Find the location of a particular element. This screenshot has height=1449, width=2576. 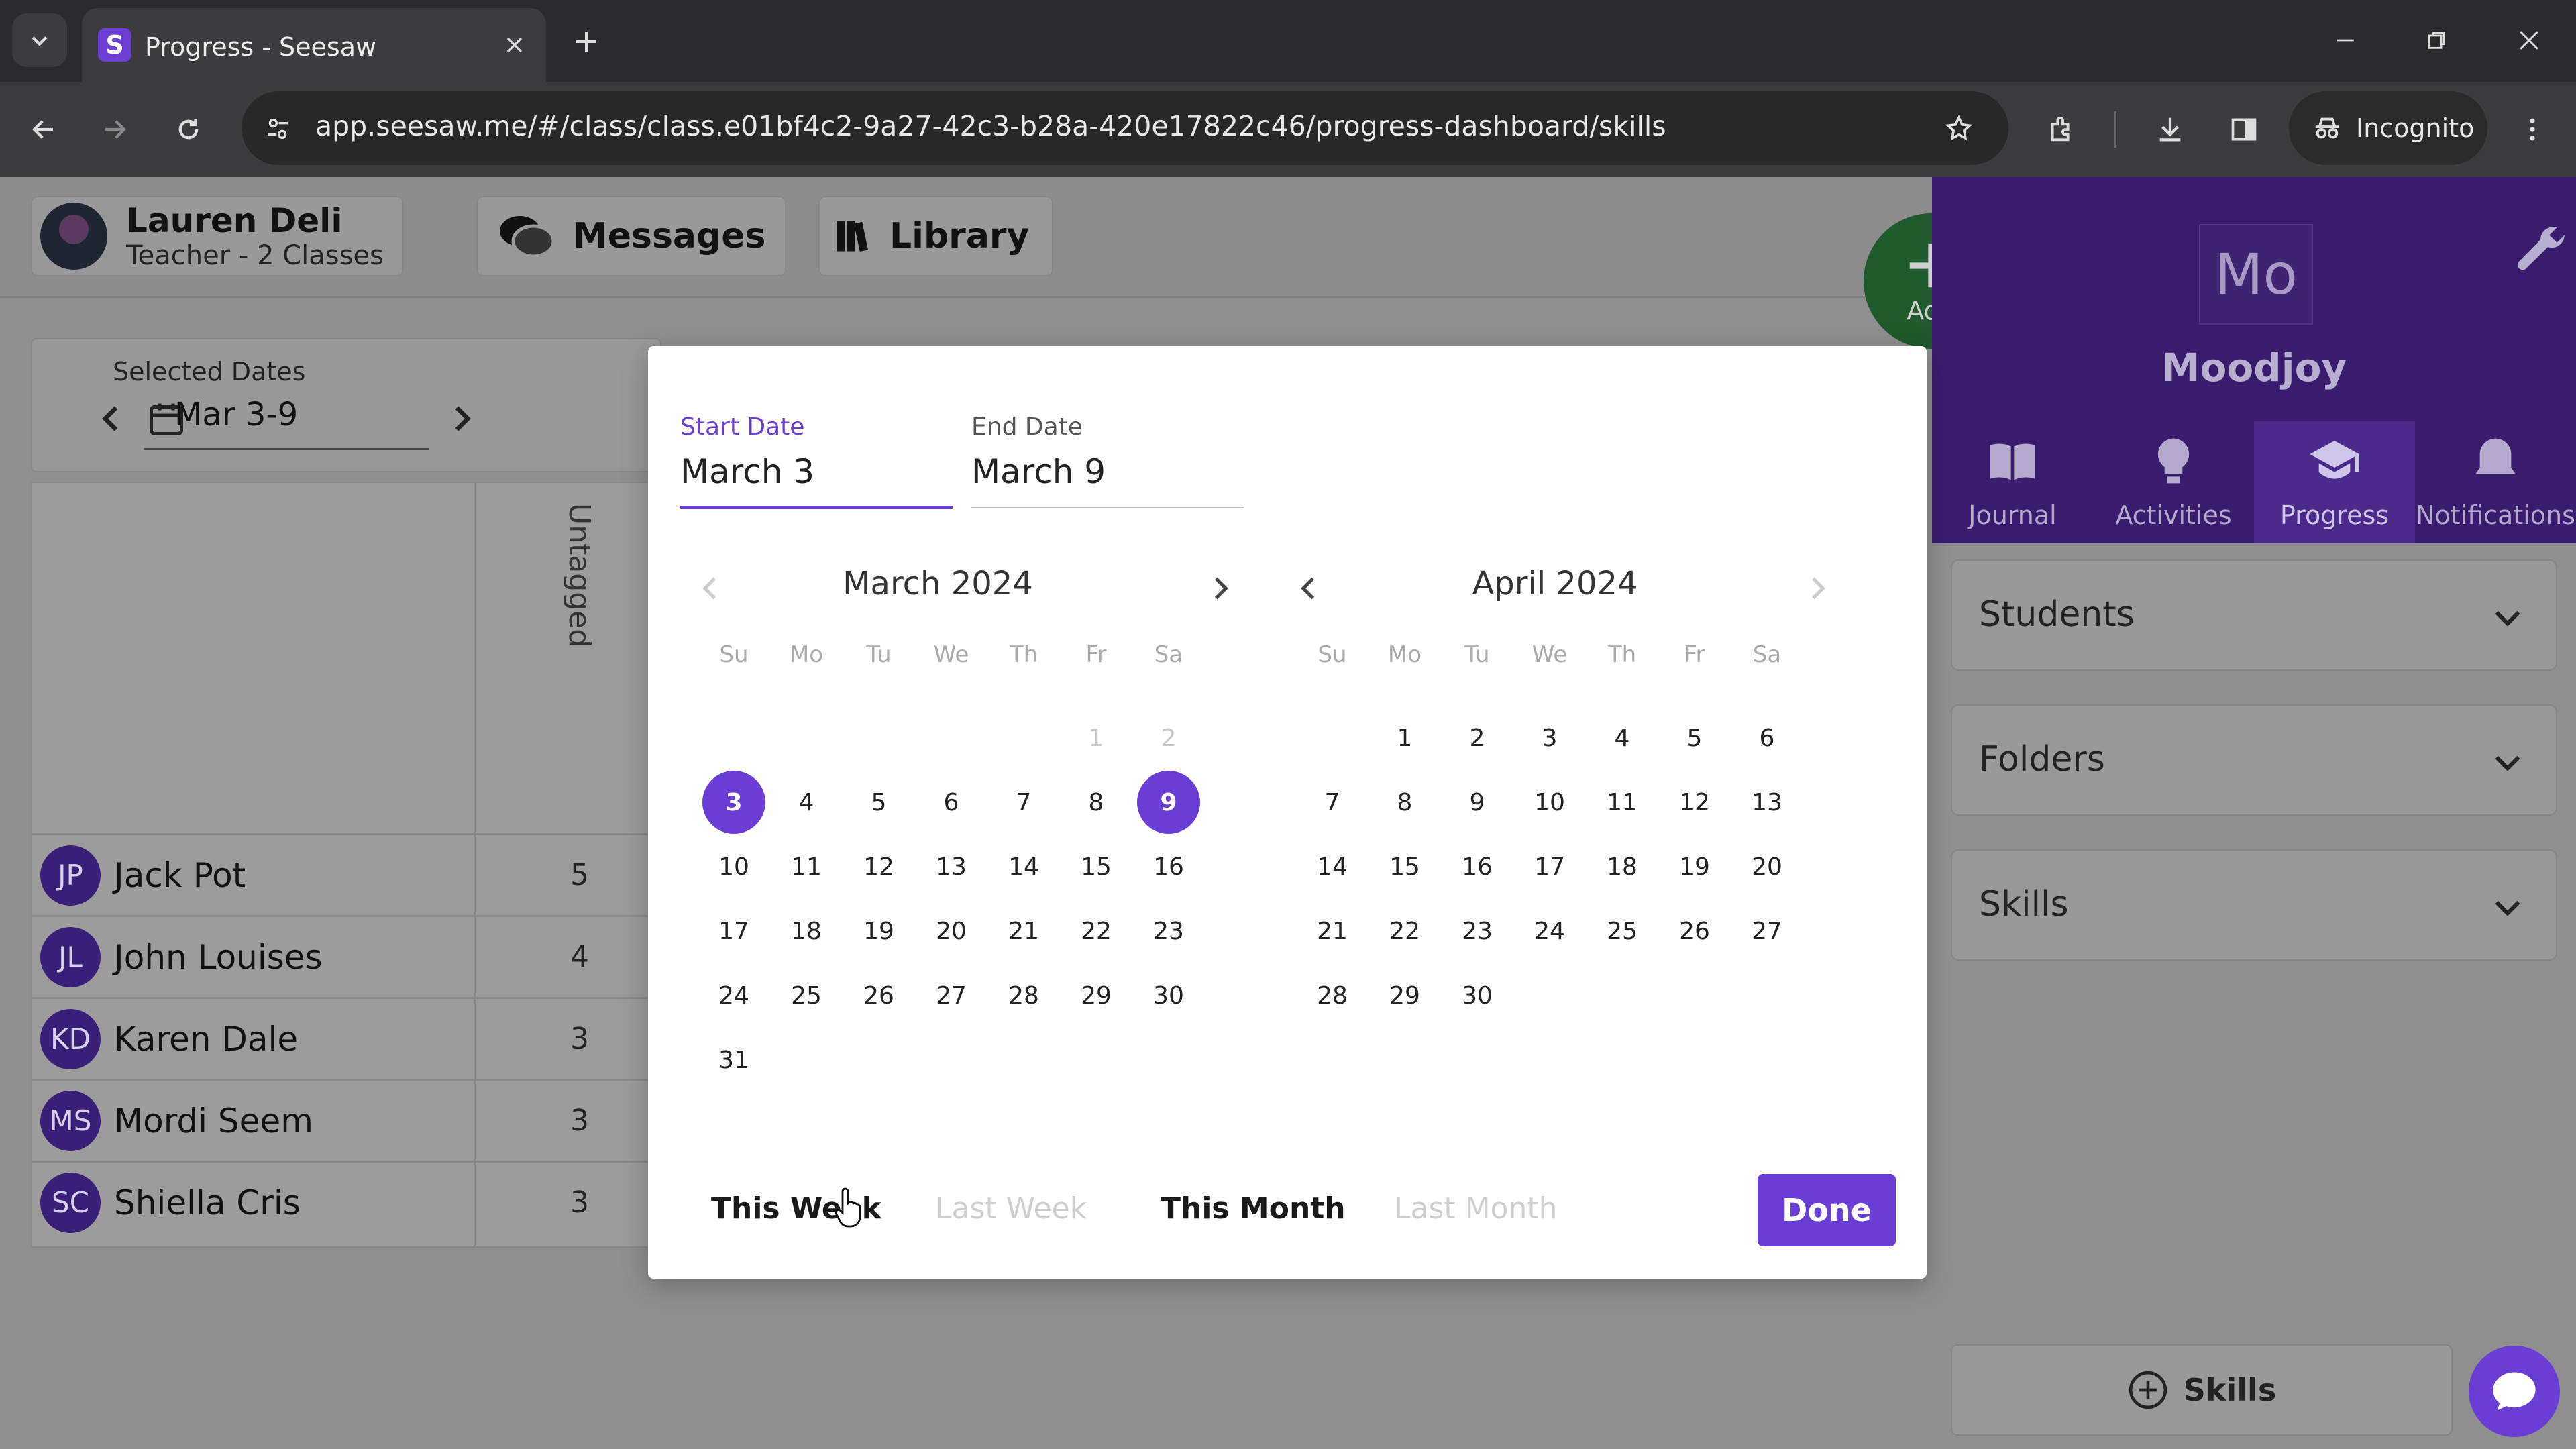

table-row: MS Mordi Seem 3 is located at coordinates (347, 1120).